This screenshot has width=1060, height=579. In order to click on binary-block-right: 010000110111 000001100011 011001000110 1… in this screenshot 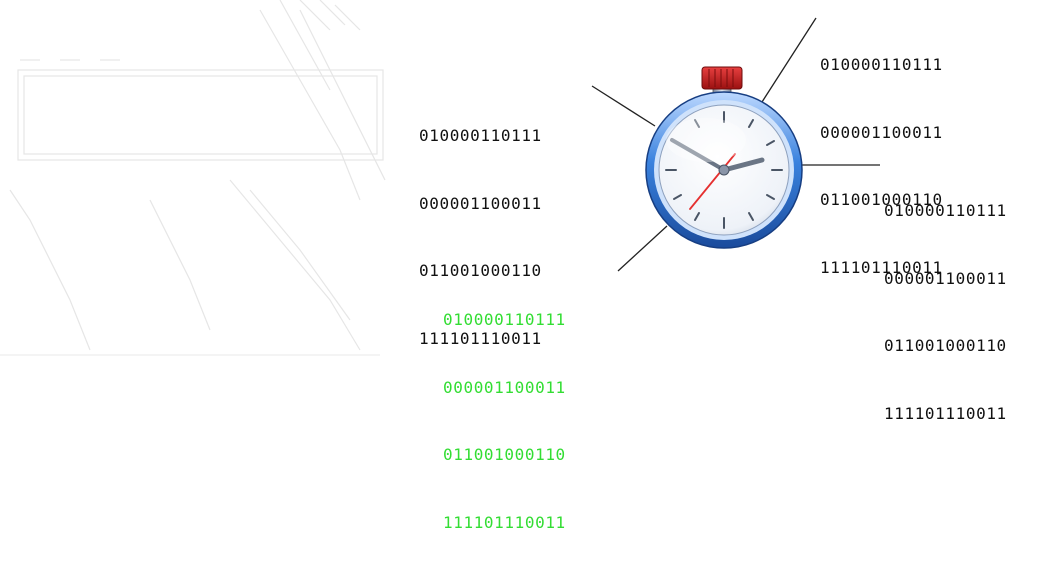, I will do `click(945, 312)`.